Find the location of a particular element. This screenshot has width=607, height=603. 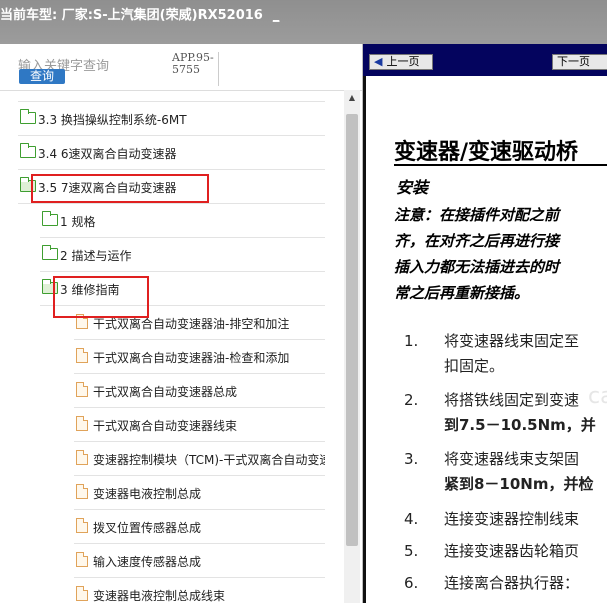

document-title: 变速器/变速驱动桥 is located at coordinates (486, 152).